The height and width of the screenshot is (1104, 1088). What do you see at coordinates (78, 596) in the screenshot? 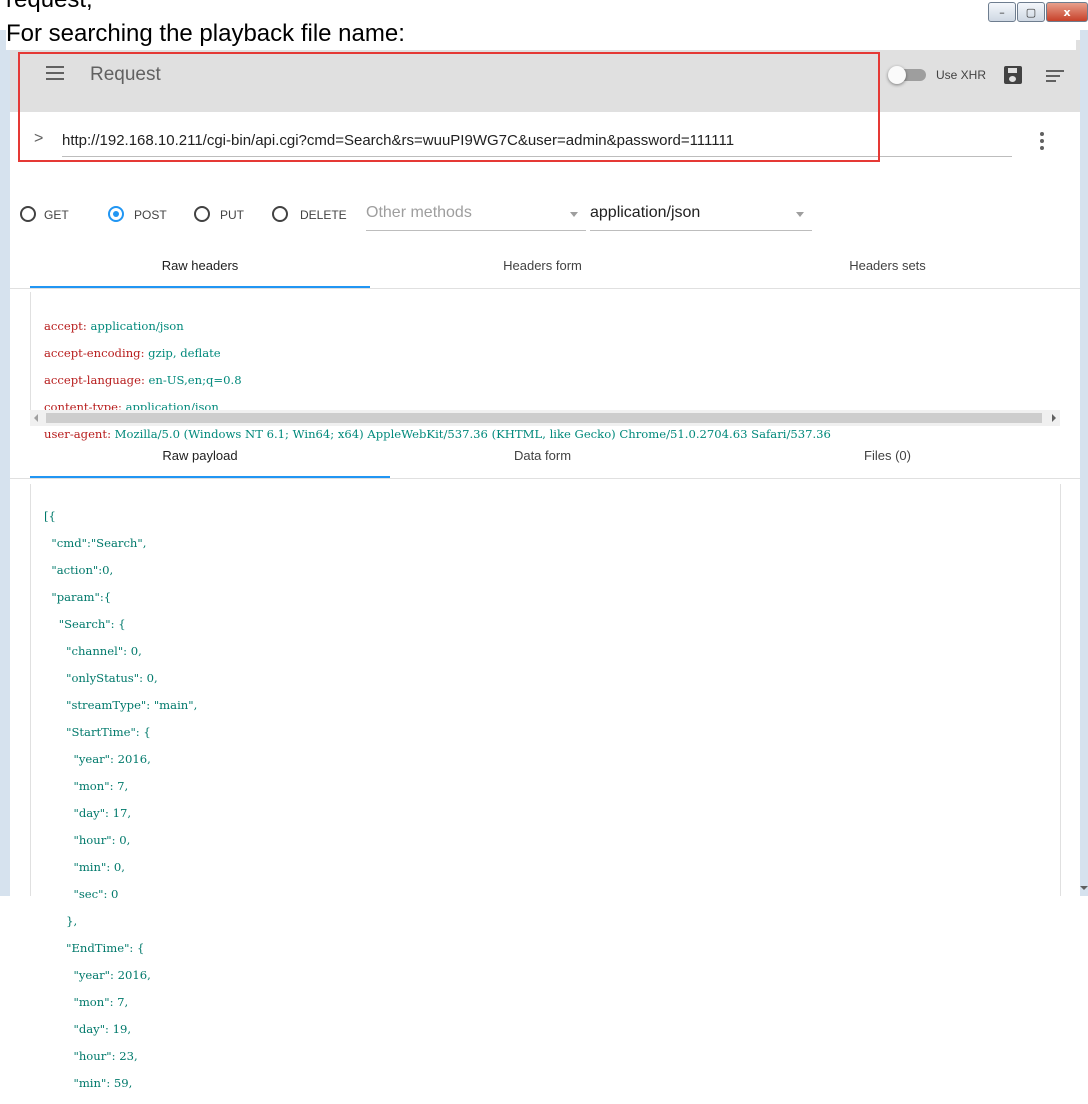
I see `payload-line: "param":{` at bounding box center [78, 596].